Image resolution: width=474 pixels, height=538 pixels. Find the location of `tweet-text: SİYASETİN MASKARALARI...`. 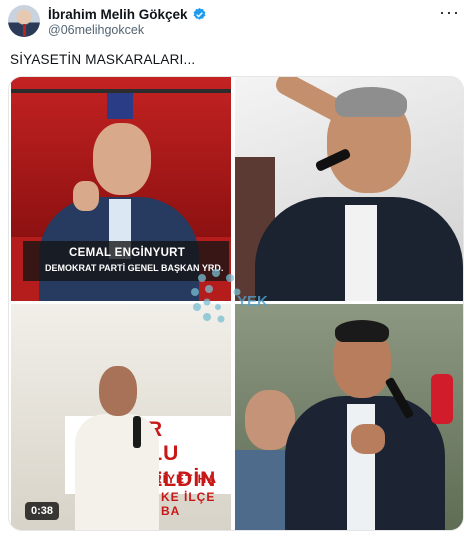

tweet-text: SİYASETİN MASKARALARI... is located at coordinates (103, 59).